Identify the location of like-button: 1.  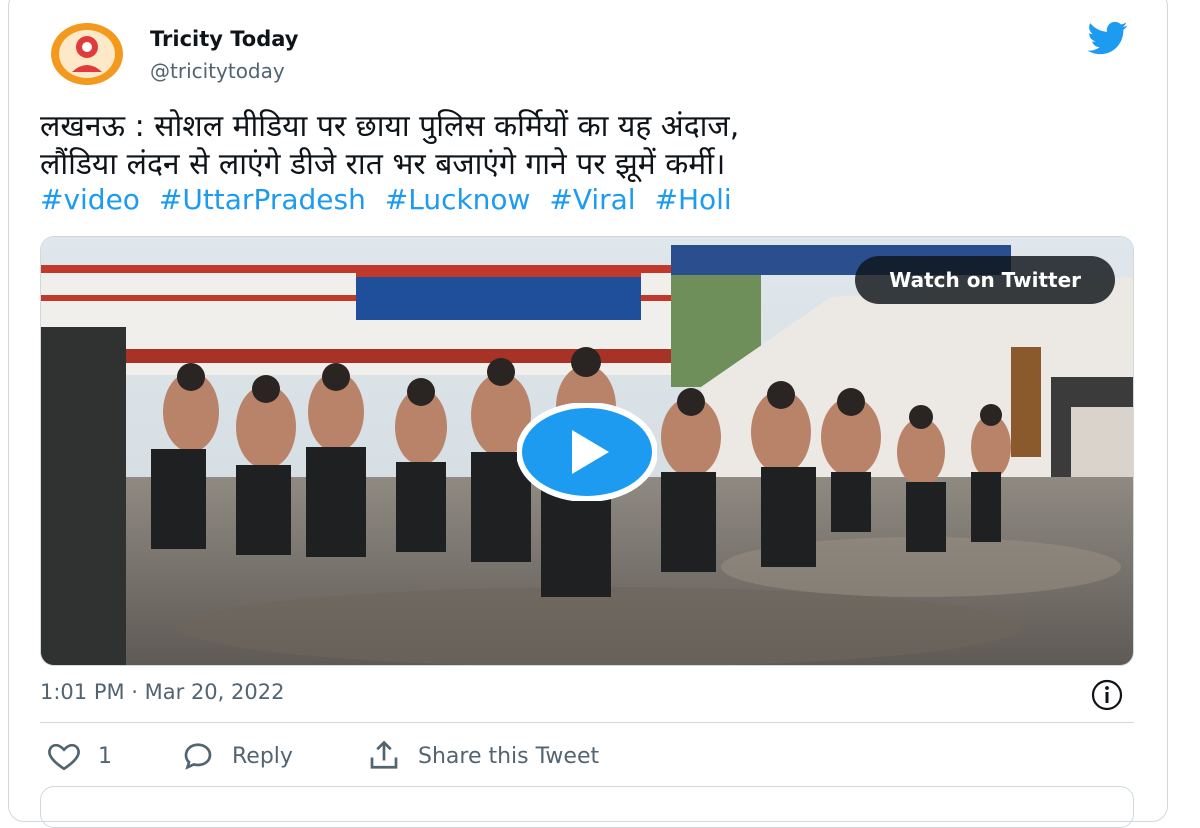
(79, 756).